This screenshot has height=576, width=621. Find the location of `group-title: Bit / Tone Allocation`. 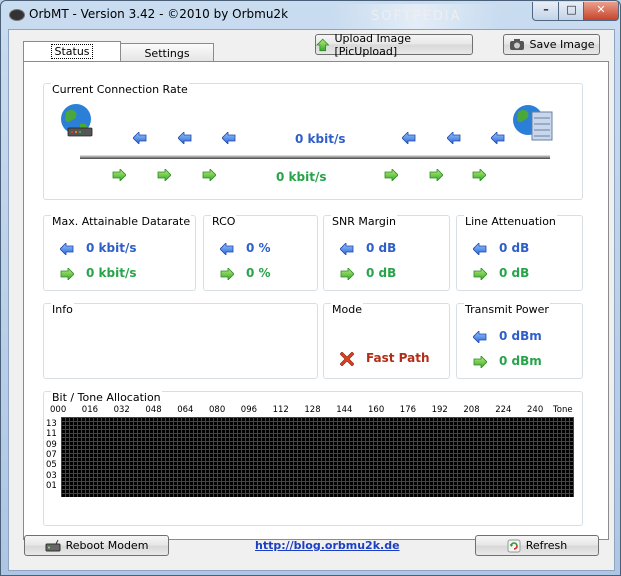

group-title: Bit / Tone Allocation is located at coordinates (106, 397).